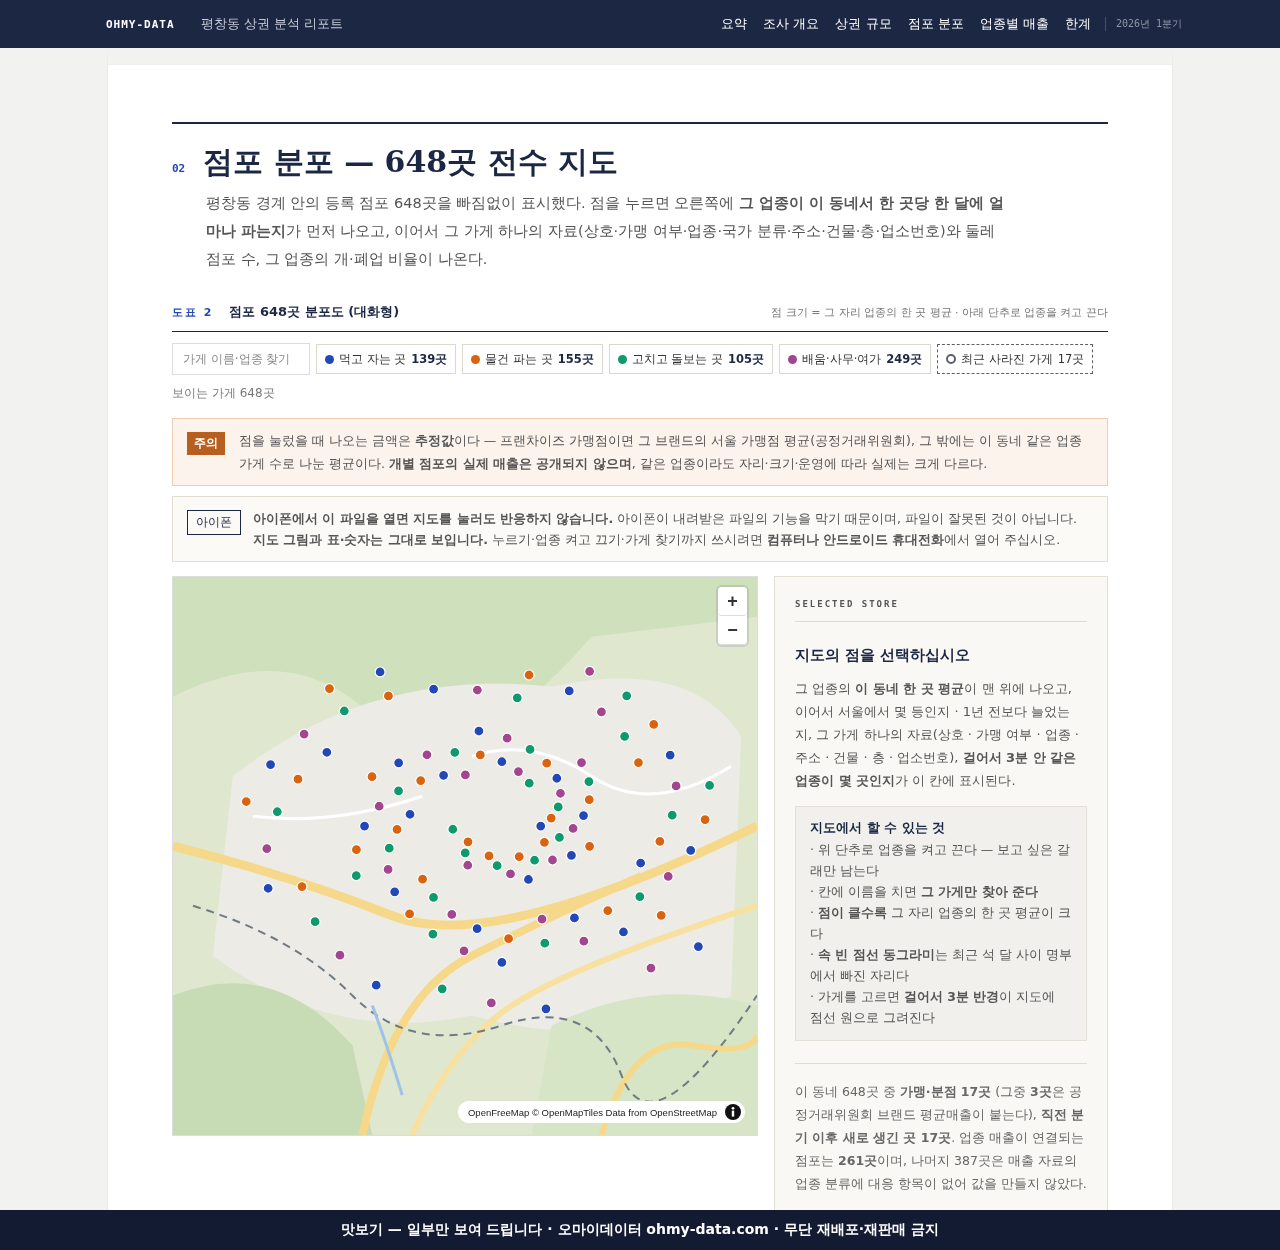 This screenshot has width=1280, height=1250. Describe the element at coordinates (733, 1112) in the screenshot. I see `info-icon` at that location.